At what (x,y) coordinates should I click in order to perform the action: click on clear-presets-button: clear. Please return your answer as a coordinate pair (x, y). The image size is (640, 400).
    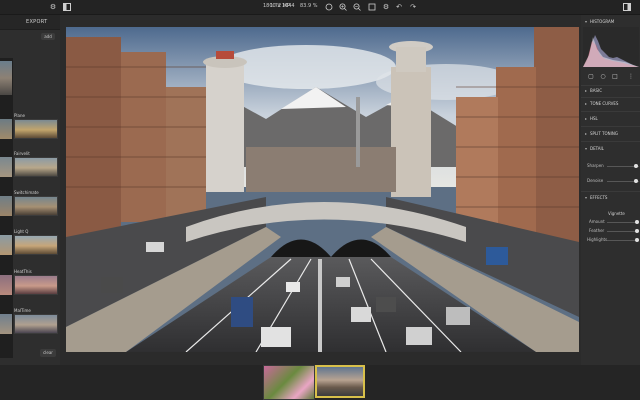
    Looking at the image, I should click on (48, 353).